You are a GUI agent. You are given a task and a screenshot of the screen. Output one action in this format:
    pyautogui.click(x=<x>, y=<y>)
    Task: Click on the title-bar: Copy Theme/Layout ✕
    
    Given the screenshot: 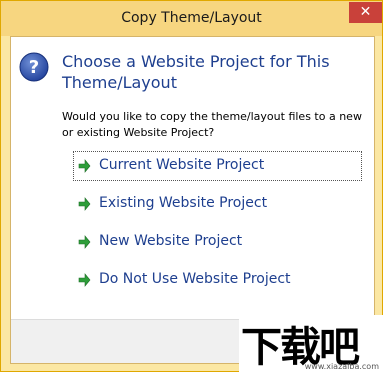 What is the action you would take?
    pyautogui.click(x=191, y=18)
    